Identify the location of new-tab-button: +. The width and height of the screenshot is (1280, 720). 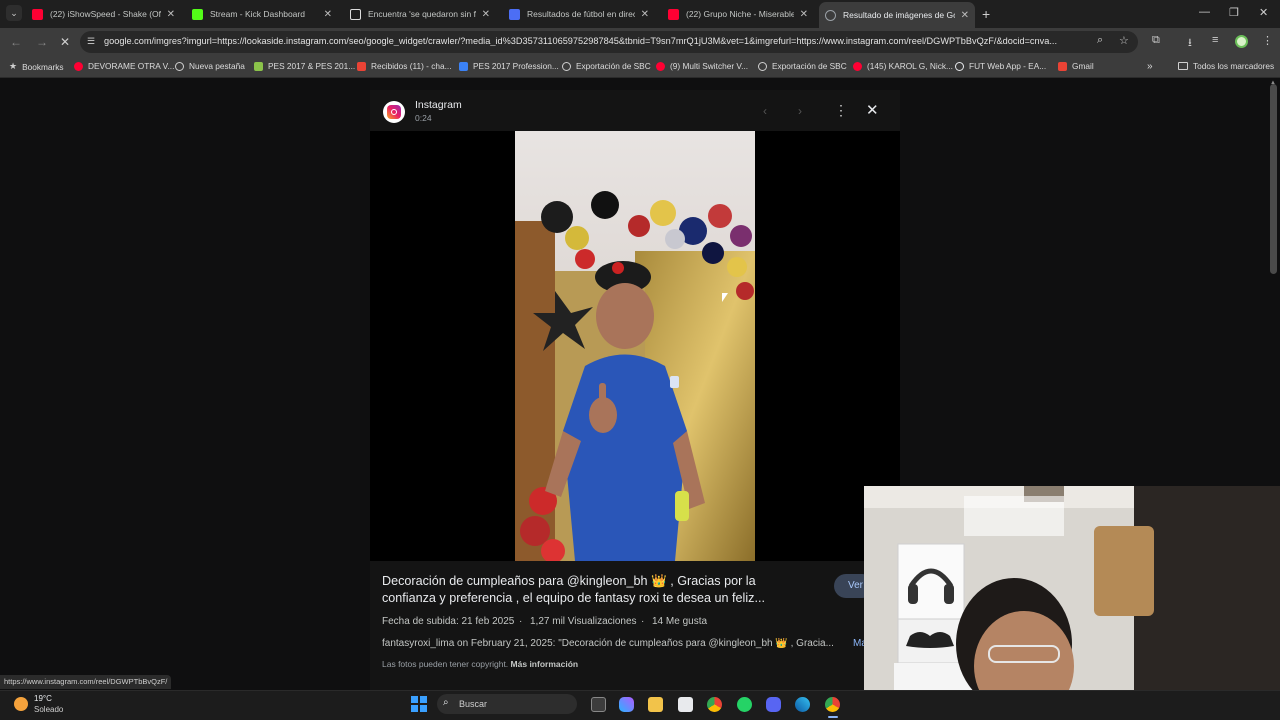
(986, 14).